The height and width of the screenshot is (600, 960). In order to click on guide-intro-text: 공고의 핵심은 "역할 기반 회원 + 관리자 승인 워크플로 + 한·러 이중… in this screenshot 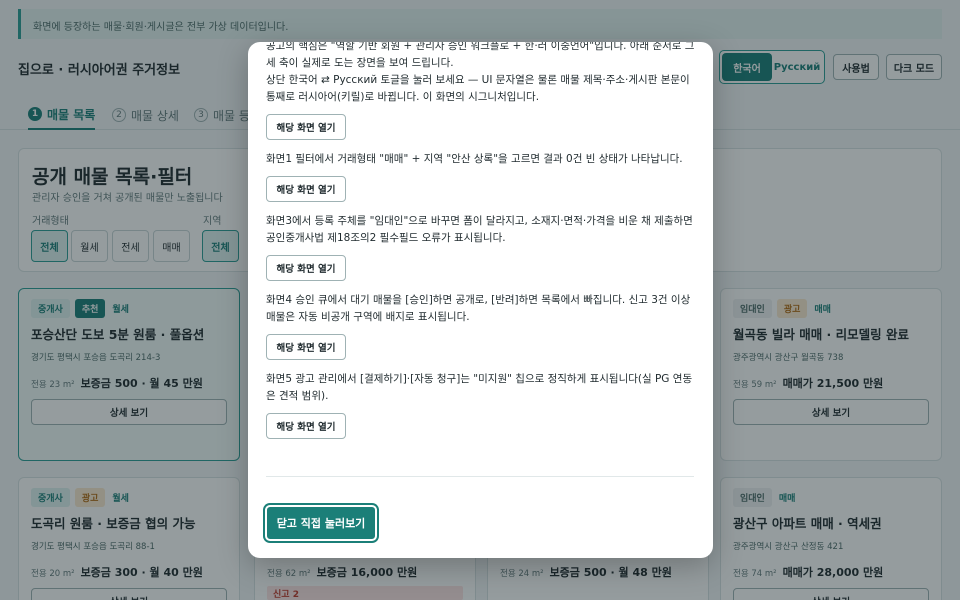, I will do `click(480, 55)`.